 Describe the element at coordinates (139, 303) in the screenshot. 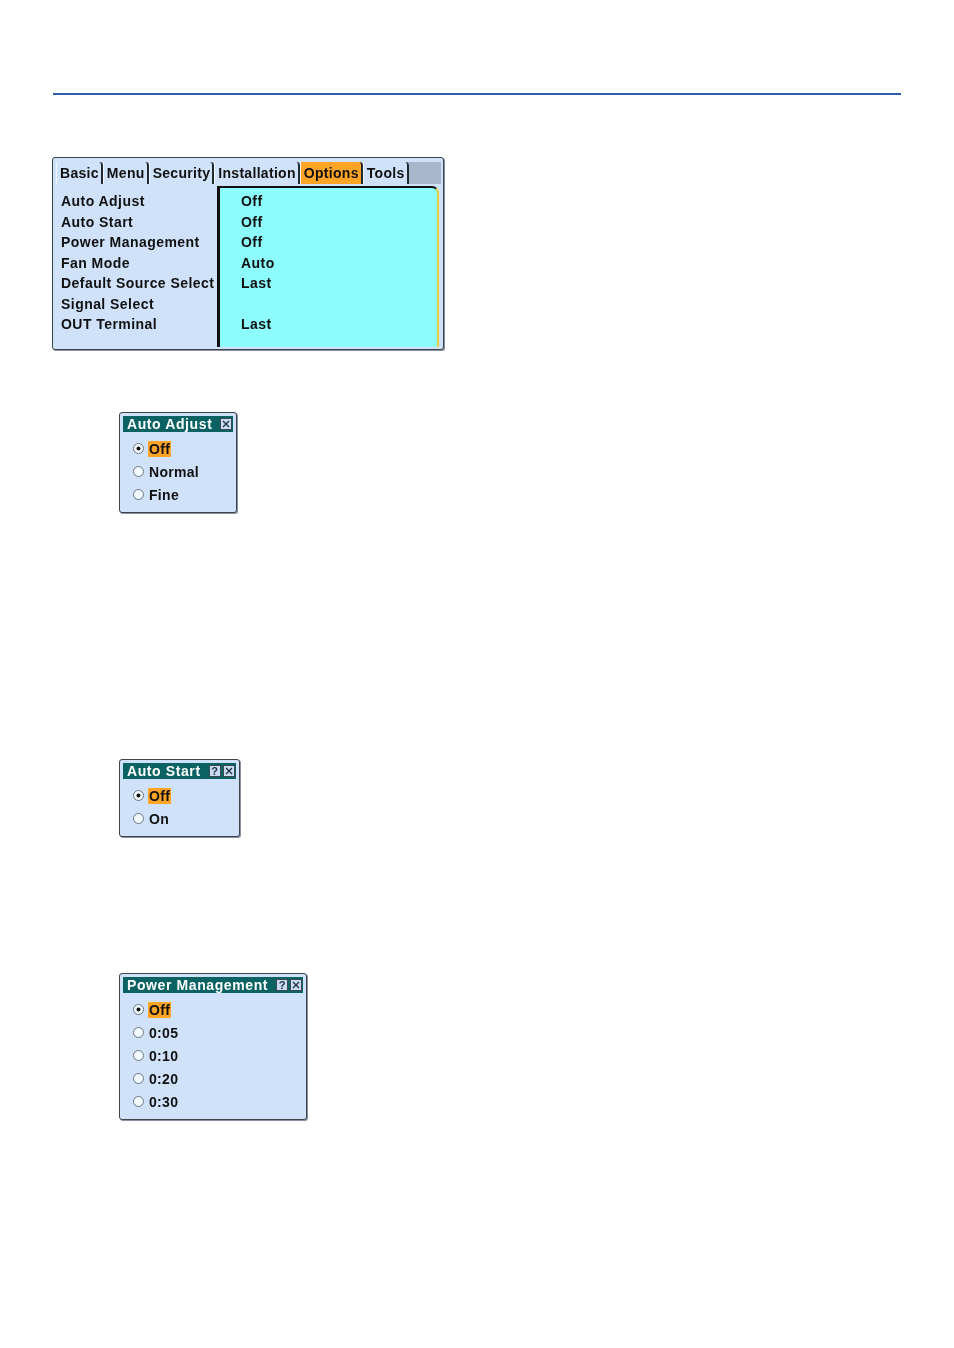

I see `setting-label: Signal Select` at that location.